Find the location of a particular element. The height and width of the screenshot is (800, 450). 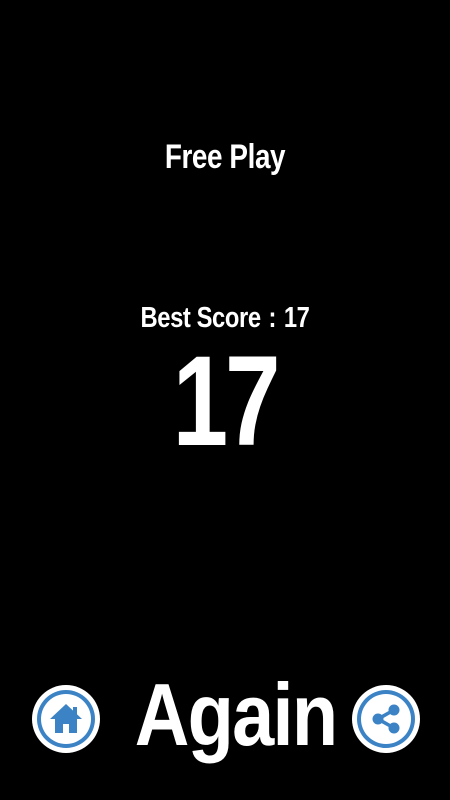

home-button is located at coordinates (66, 719).